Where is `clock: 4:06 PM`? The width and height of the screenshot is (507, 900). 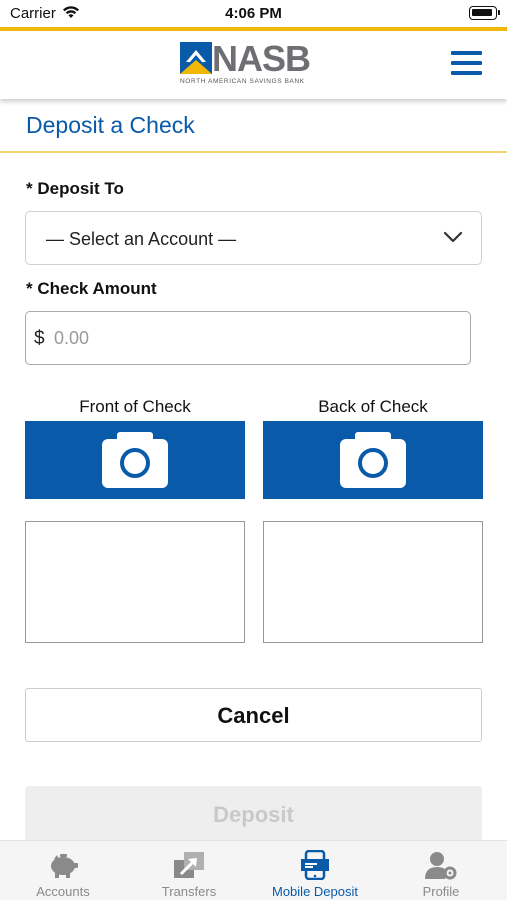
clock: 4:06 PM is located at coordinates (253, 13).